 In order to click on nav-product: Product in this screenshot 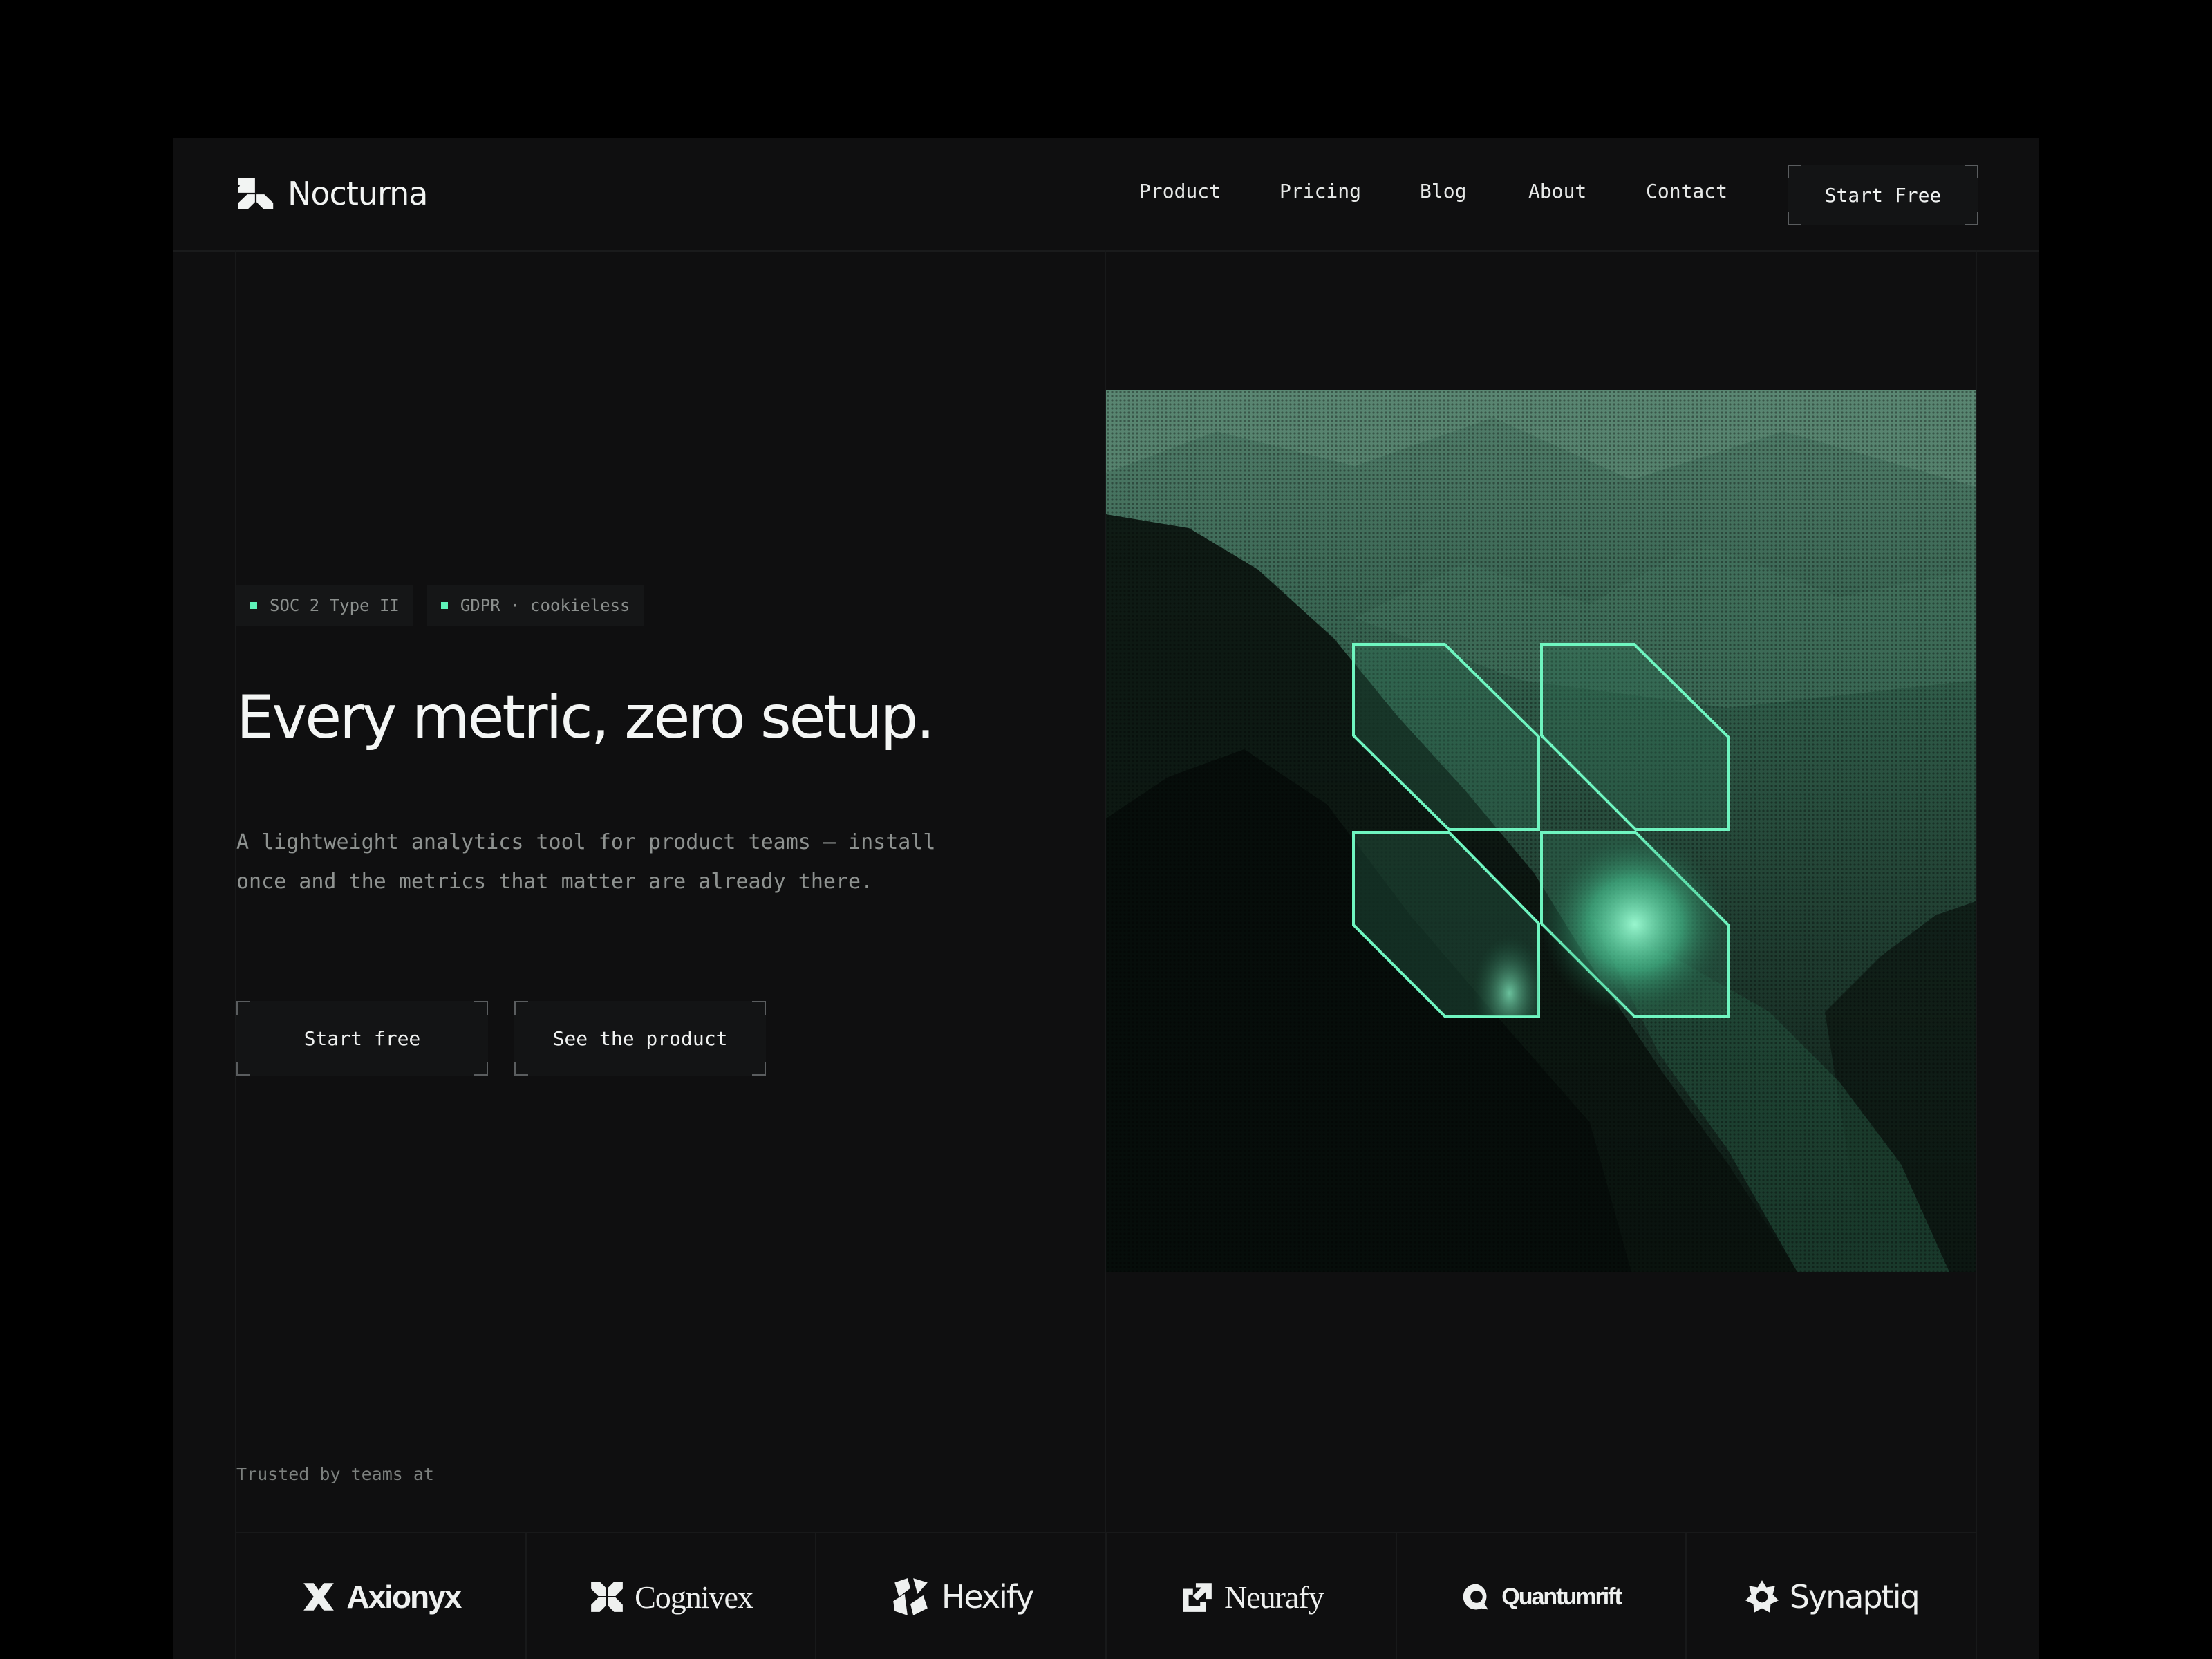, I will do `click(1180, 191)`.